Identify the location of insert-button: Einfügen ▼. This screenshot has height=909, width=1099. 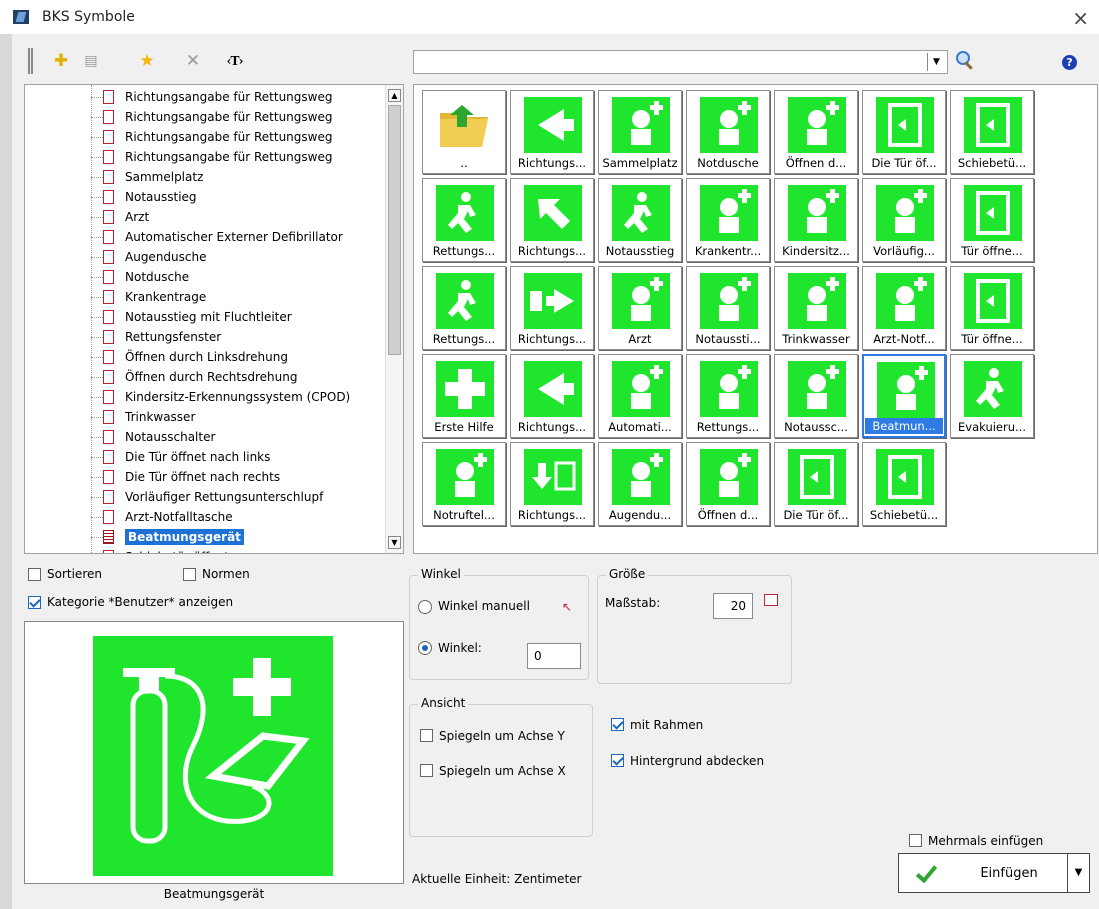
(994, 873).